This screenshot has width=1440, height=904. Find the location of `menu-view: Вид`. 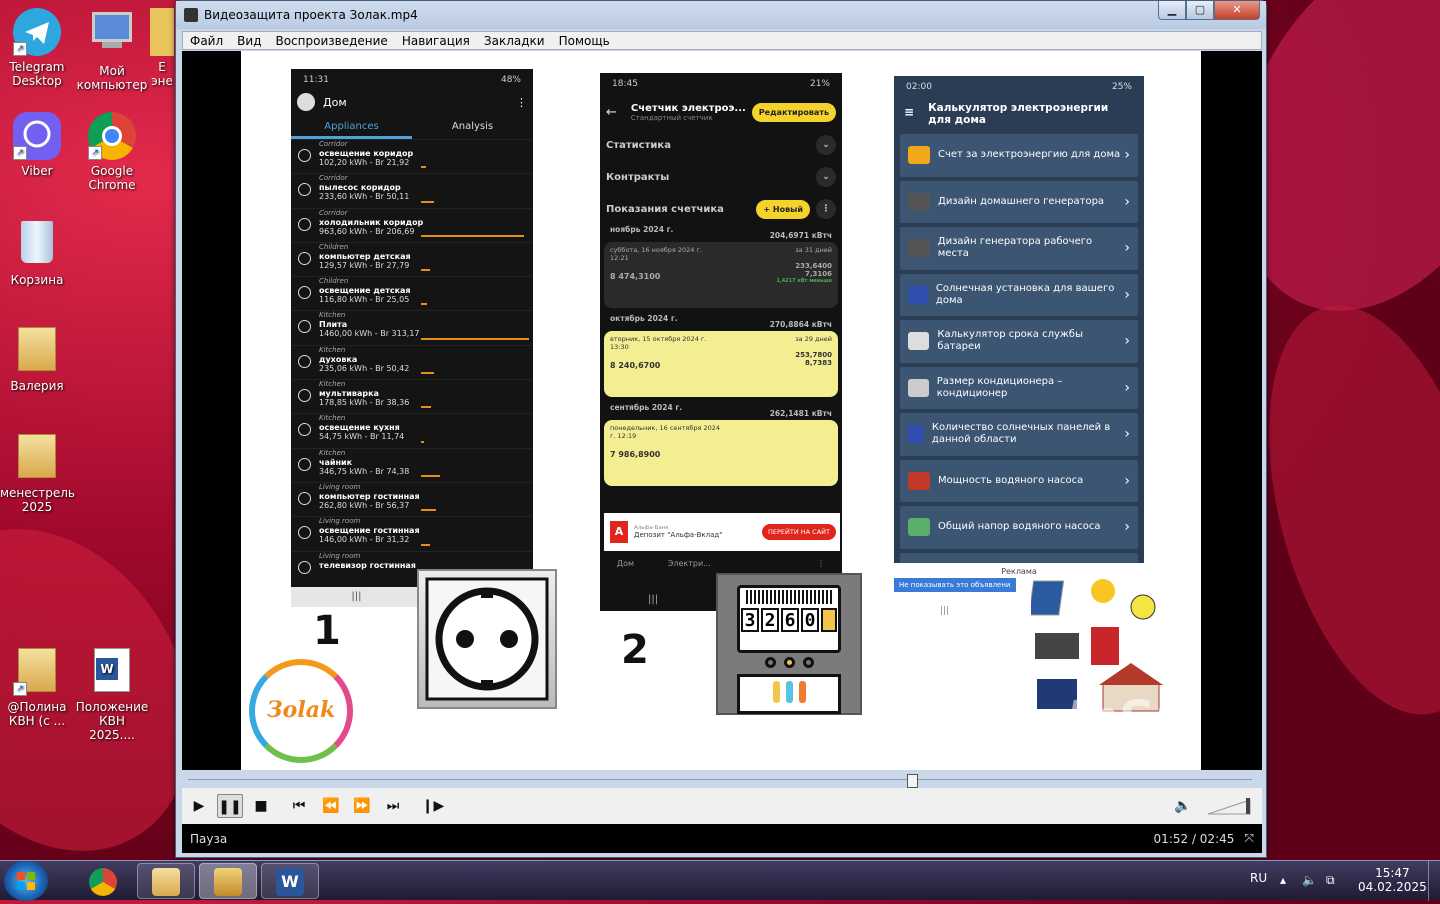

menu-view: Вид is located at coordinates (249, 41).